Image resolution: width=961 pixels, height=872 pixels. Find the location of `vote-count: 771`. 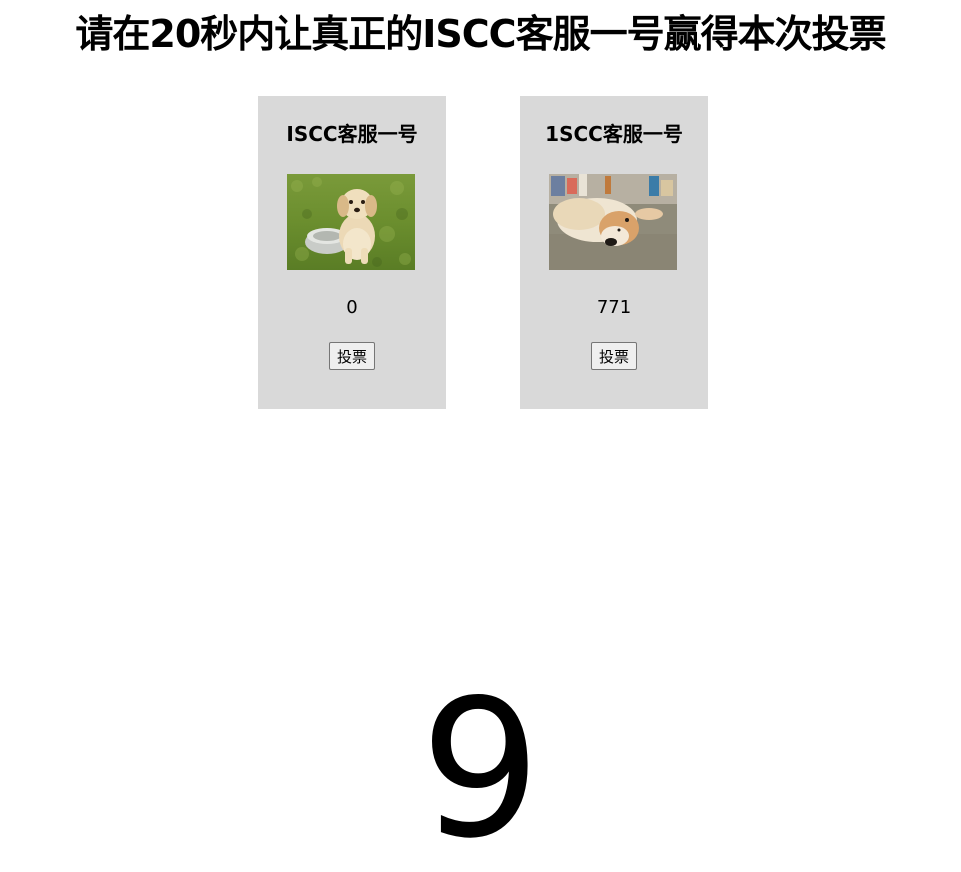

vote-count: 771 is located at coordinates (614, 307).